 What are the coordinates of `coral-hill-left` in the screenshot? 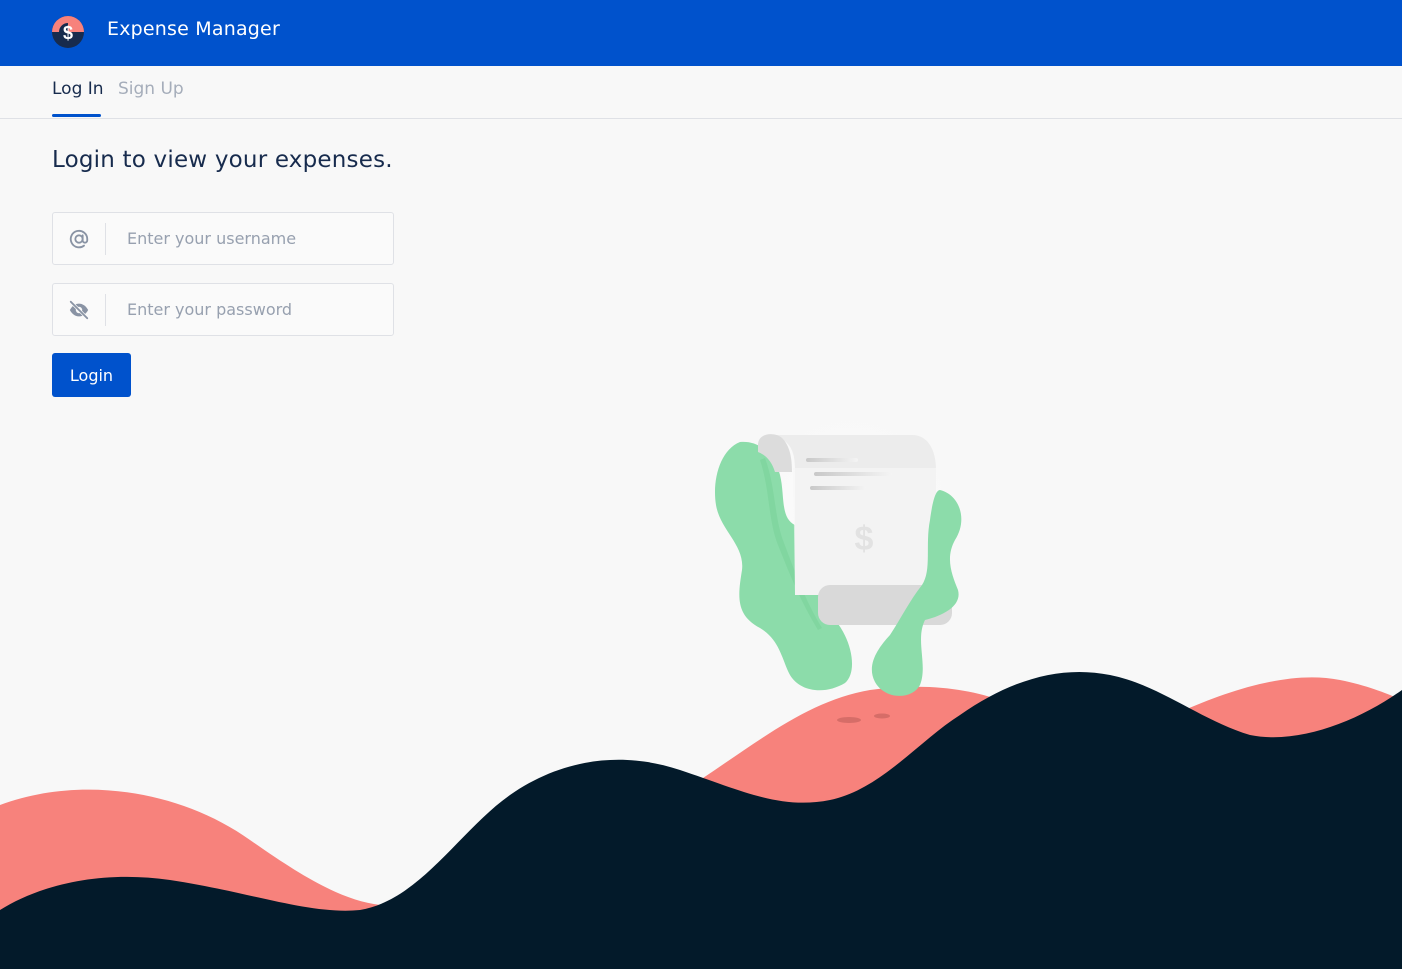 It's located at (190, 879).